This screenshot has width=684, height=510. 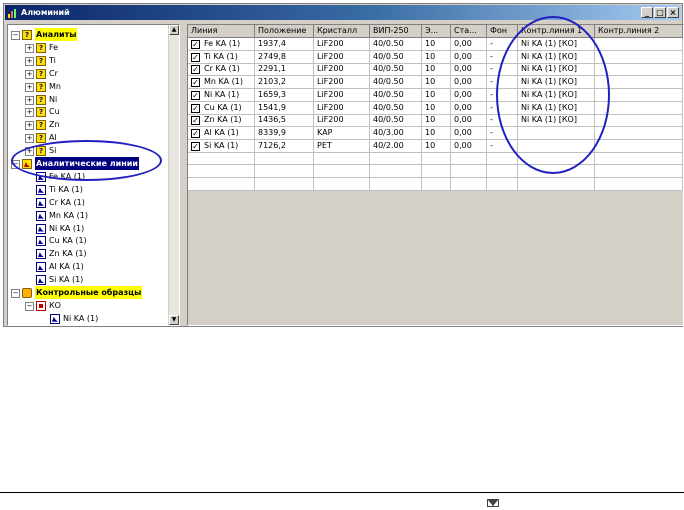 What do you see at coordinates (15, 35) in the screenshot?
I see `collapse-analytes-icon: −` at bounding box center [15, 35].